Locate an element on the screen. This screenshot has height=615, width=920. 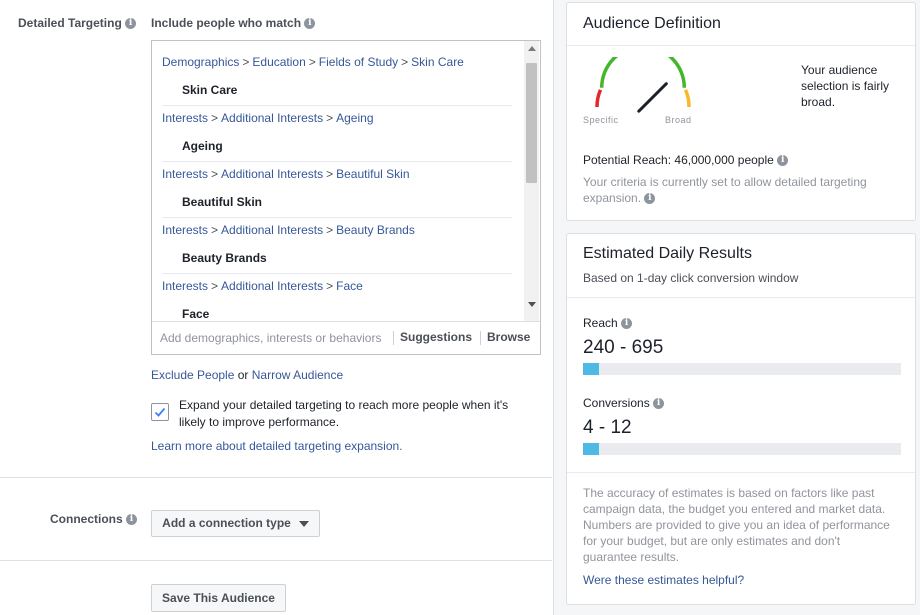
breadcrumb-link: Demographics is located at coordinates (200, 62).